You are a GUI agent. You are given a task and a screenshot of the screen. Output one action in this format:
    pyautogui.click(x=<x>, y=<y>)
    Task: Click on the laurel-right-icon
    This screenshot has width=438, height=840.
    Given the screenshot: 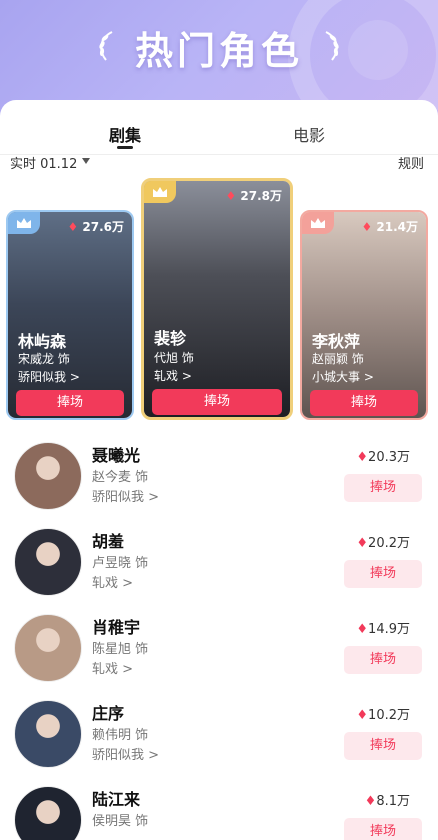 What is the action you would take?
    pyautogui.click(x=332, y=46)
    